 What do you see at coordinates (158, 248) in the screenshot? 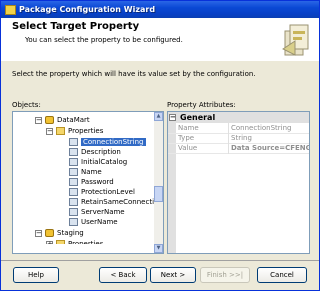
I see `scroll-down-button: ▼` at bounding box center [158, 248].